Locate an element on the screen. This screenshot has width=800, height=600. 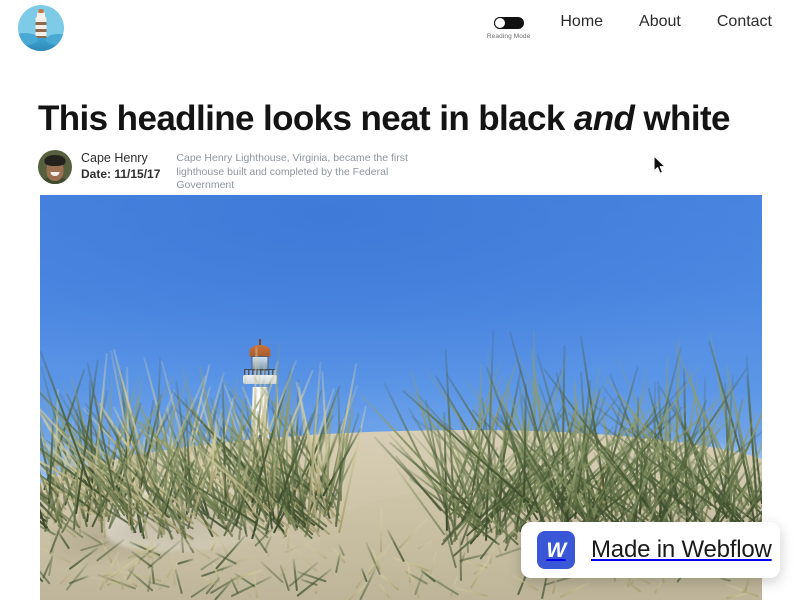
headline-emphasis: and is located at coordinates (604, 118).